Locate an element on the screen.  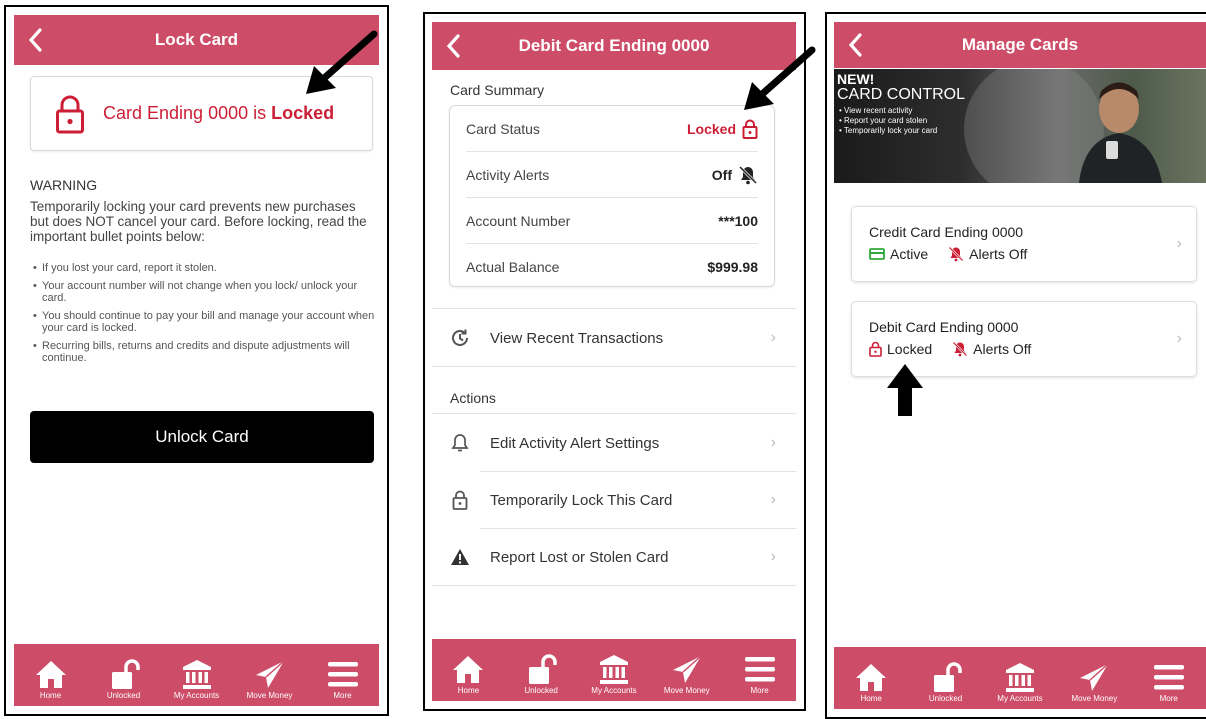
report-lost-stolen-card-row: Report Lost or Stolen Card › is located at coordinates (614, 557).